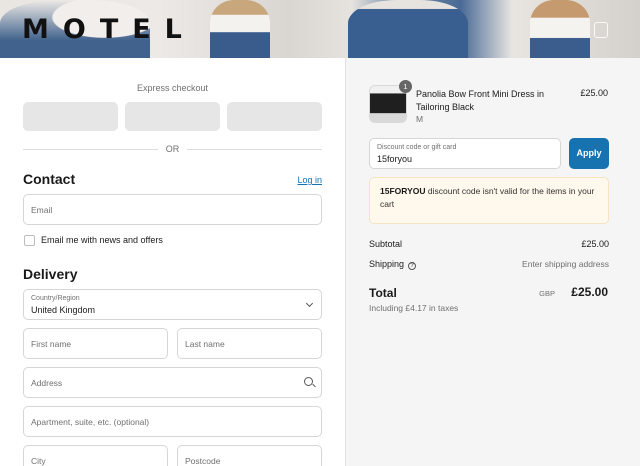 The image size is (640, 466). What do you see at coordinates (42, 210) in the screenshot?
I see `email-placeholder: Email` at bounding box center [42, 210].